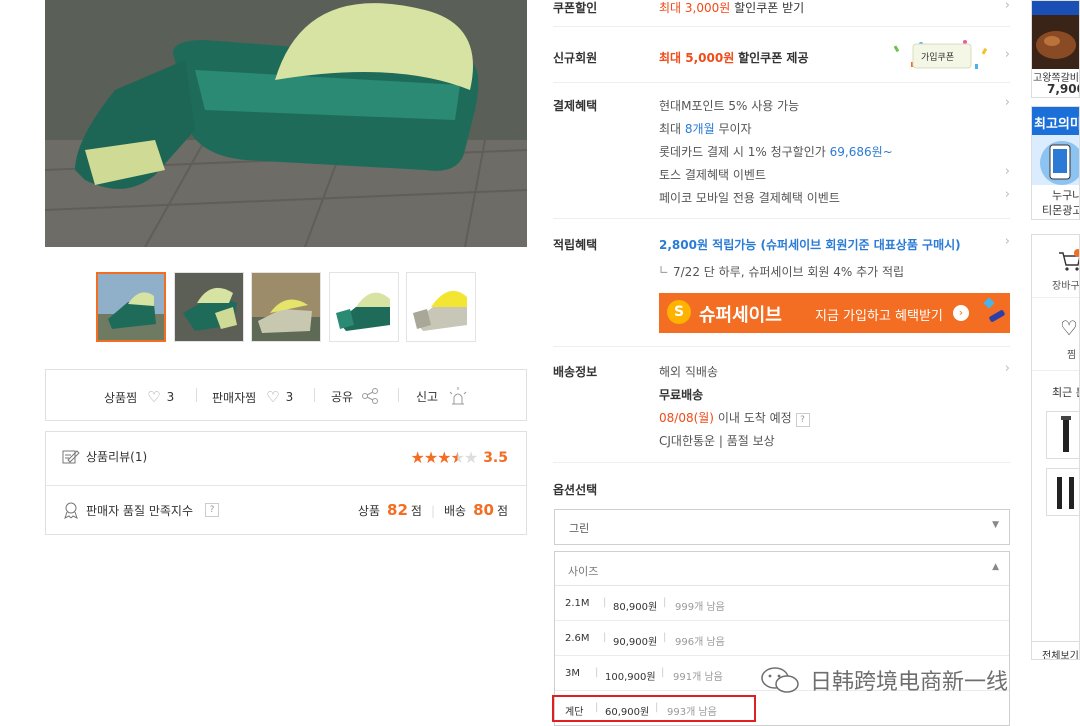  What do you see at coordinates (879, 316) in the screenshot?
I see `supersave-text: 지금 가입하고 혜택받기` at bounding box center [879, 316].